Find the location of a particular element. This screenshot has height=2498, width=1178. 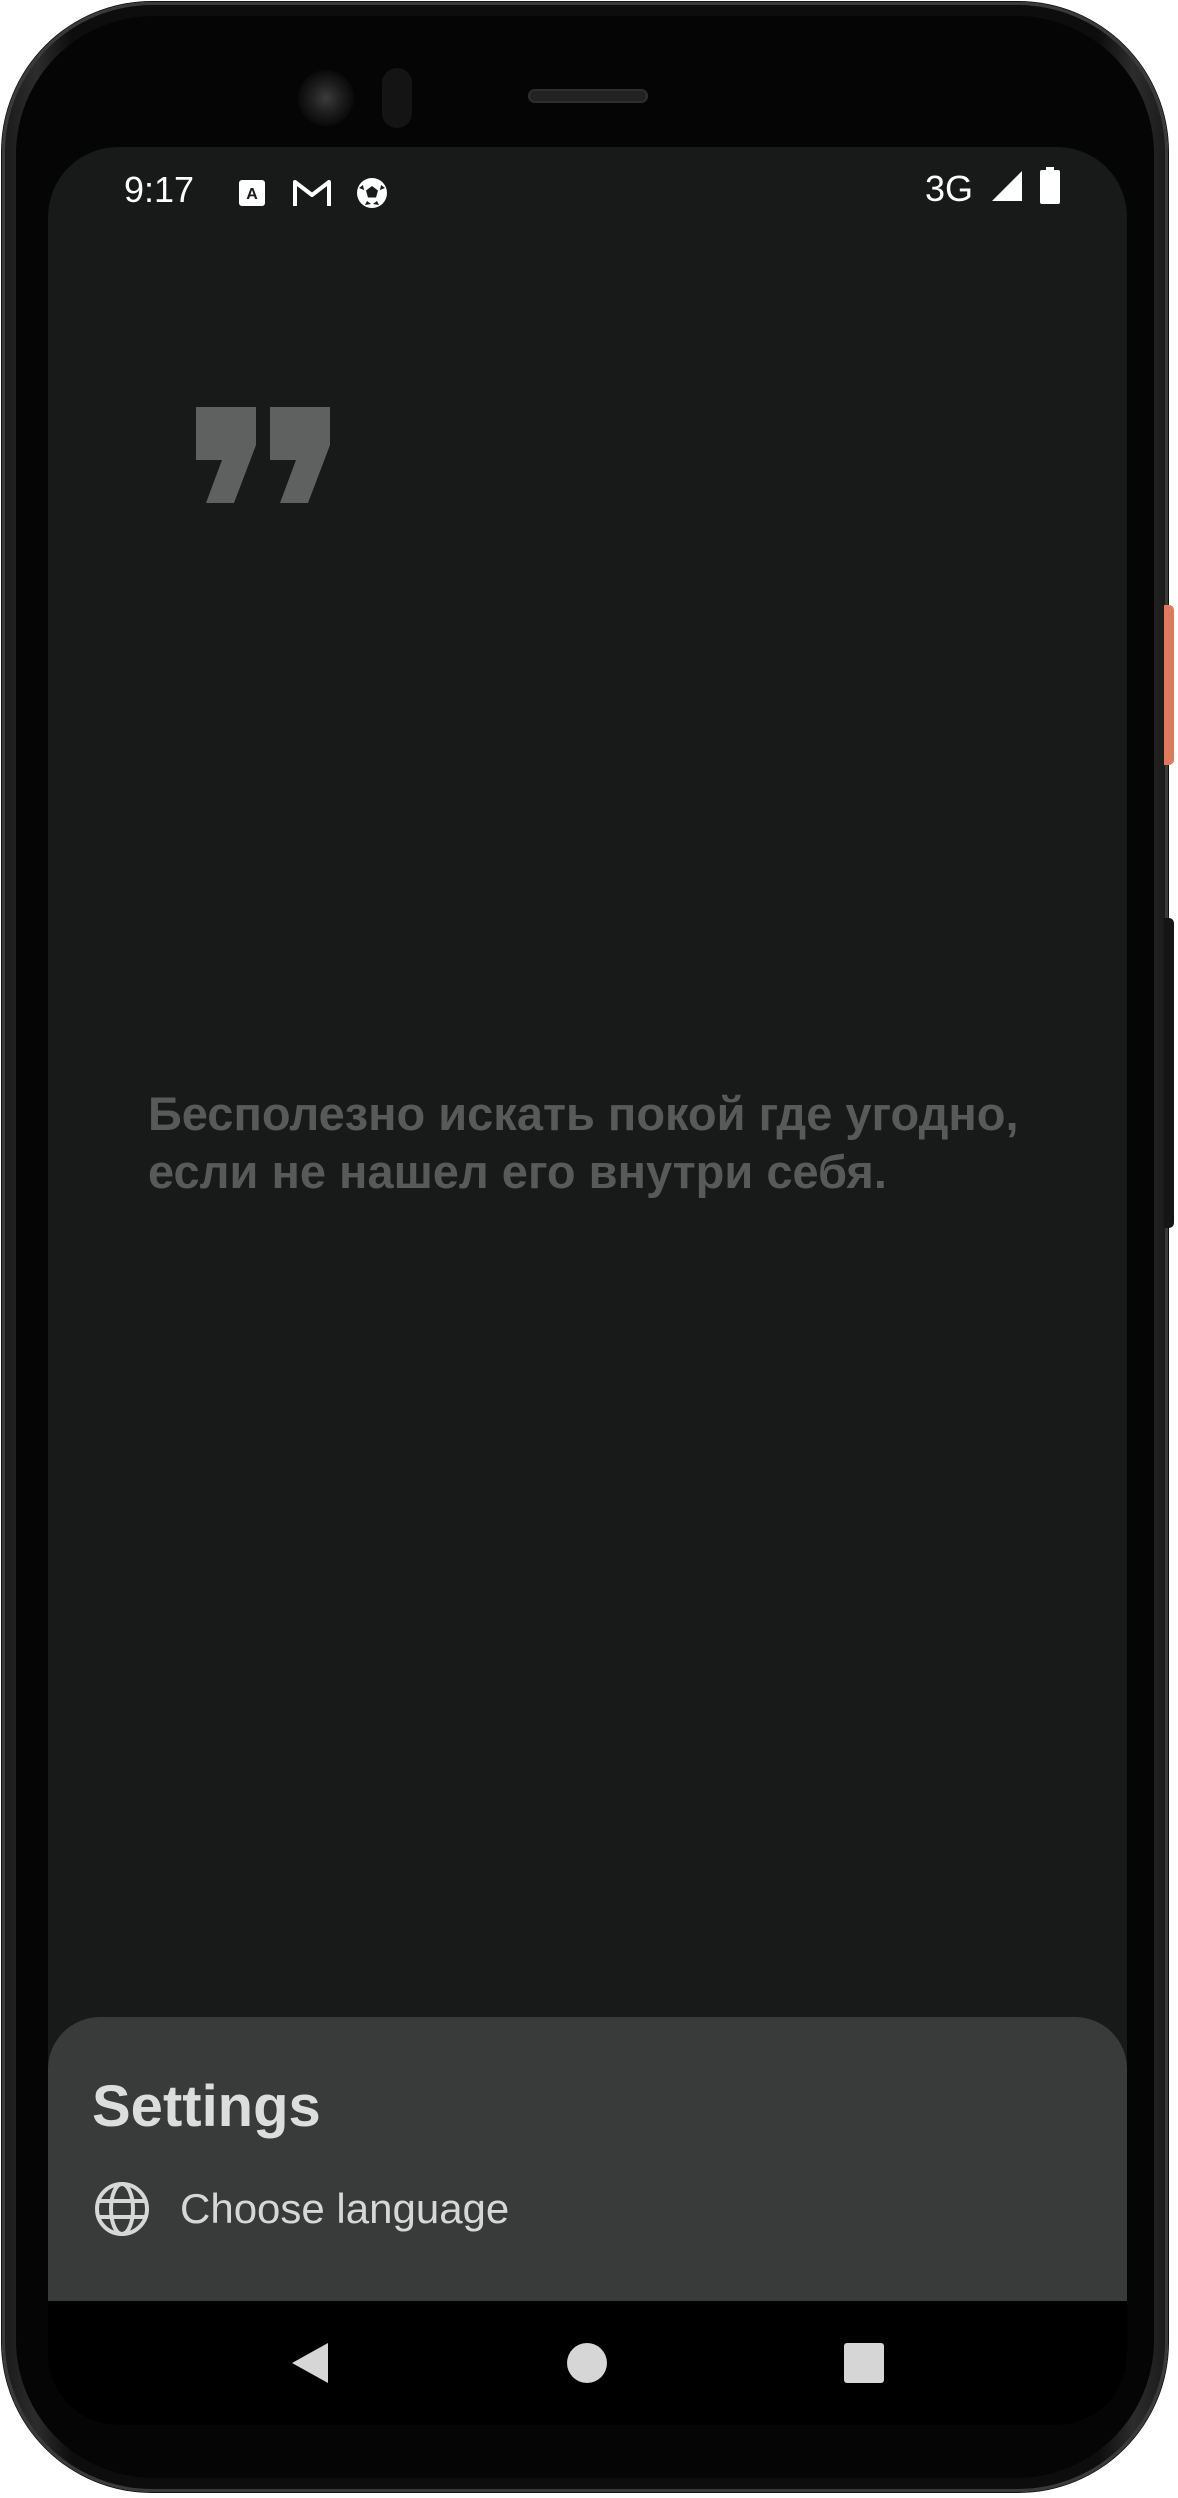

settings-title: Settings is located at coordinates (206, 2106).